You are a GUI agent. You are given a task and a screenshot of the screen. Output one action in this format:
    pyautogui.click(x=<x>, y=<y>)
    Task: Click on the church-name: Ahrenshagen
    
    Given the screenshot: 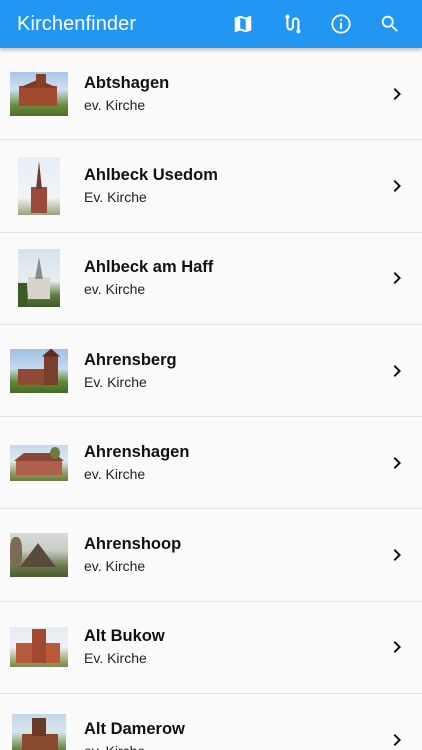 What is the action you would take?
    pyautogui.click(x=137, y=451)
    